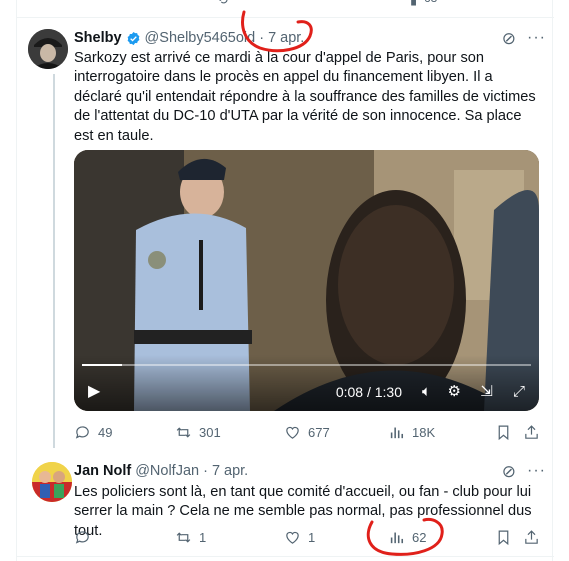 This screenshot has width=569, height=561. I want to click on previous-views-count: 63, so click(430, 2).